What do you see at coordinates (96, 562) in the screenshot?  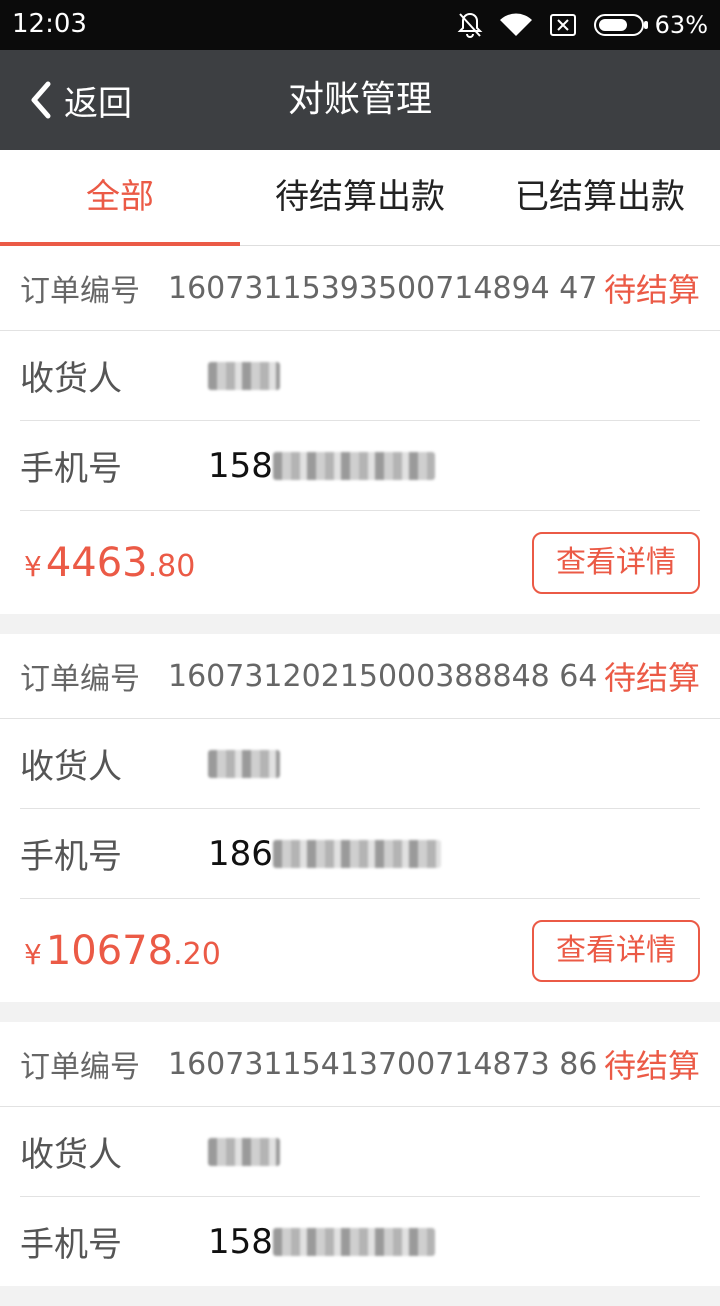 I see `amount-integer: 4463` at bounding box center [96, 562].